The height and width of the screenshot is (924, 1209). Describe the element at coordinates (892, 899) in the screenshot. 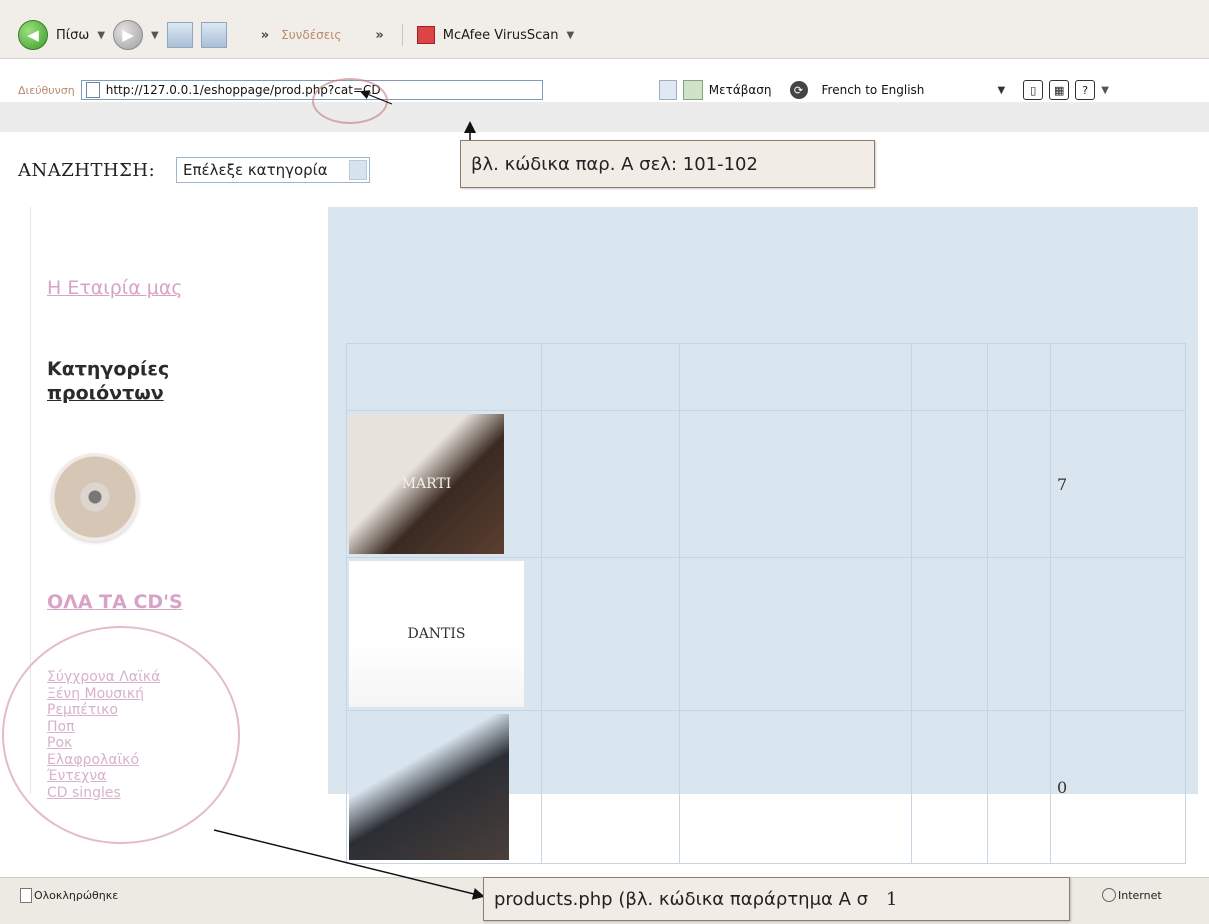

I see `callout-bottom-page: 1` at that location.